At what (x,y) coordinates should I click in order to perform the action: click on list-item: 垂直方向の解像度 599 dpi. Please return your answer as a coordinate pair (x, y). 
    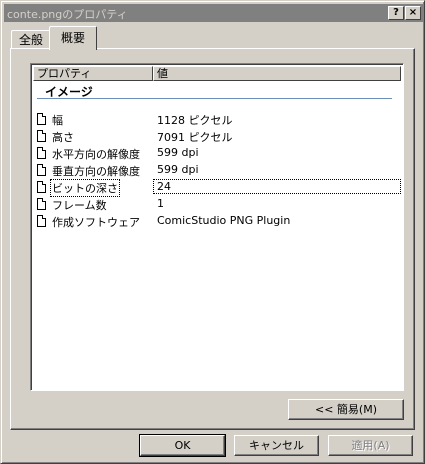
    Looking at the image, I should click on (218, 170).